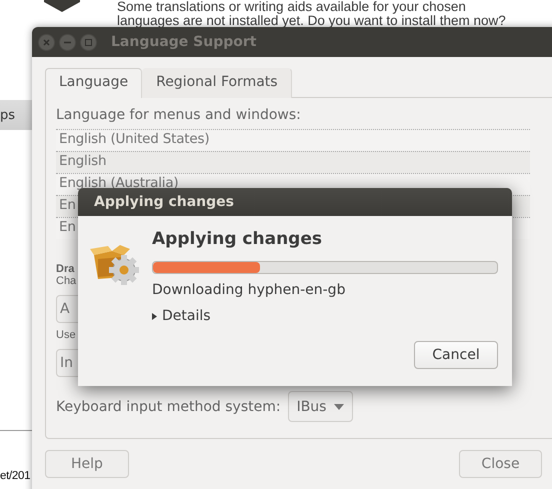  I want to click on help-button: Help, so click(87, 464).